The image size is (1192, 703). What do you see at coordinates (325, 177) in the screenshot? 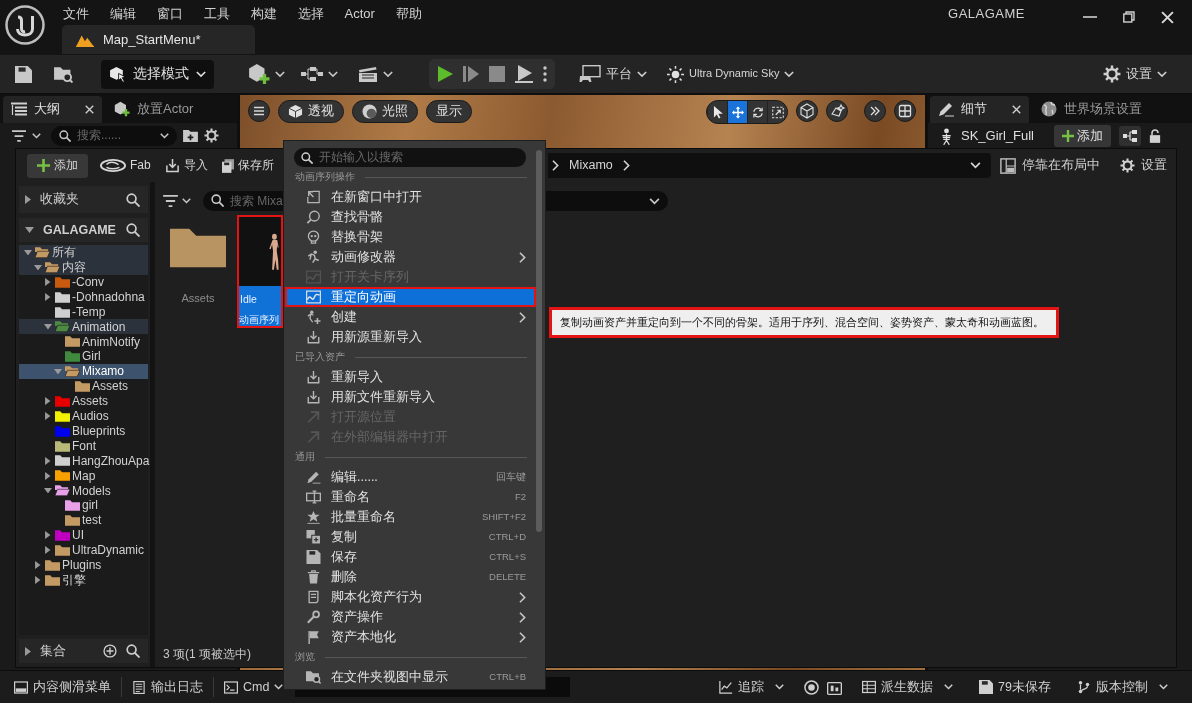
I see `section-header: 动画序列操作` at bounding box center [325, 177].